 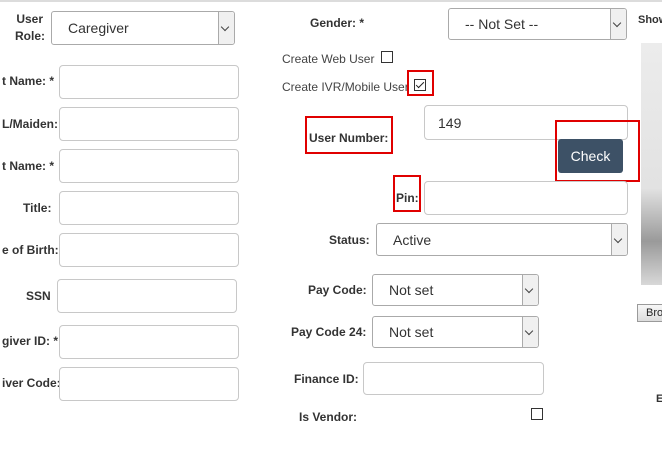 I want to click on gender-label: Gender:, so click(x=337, y=23).